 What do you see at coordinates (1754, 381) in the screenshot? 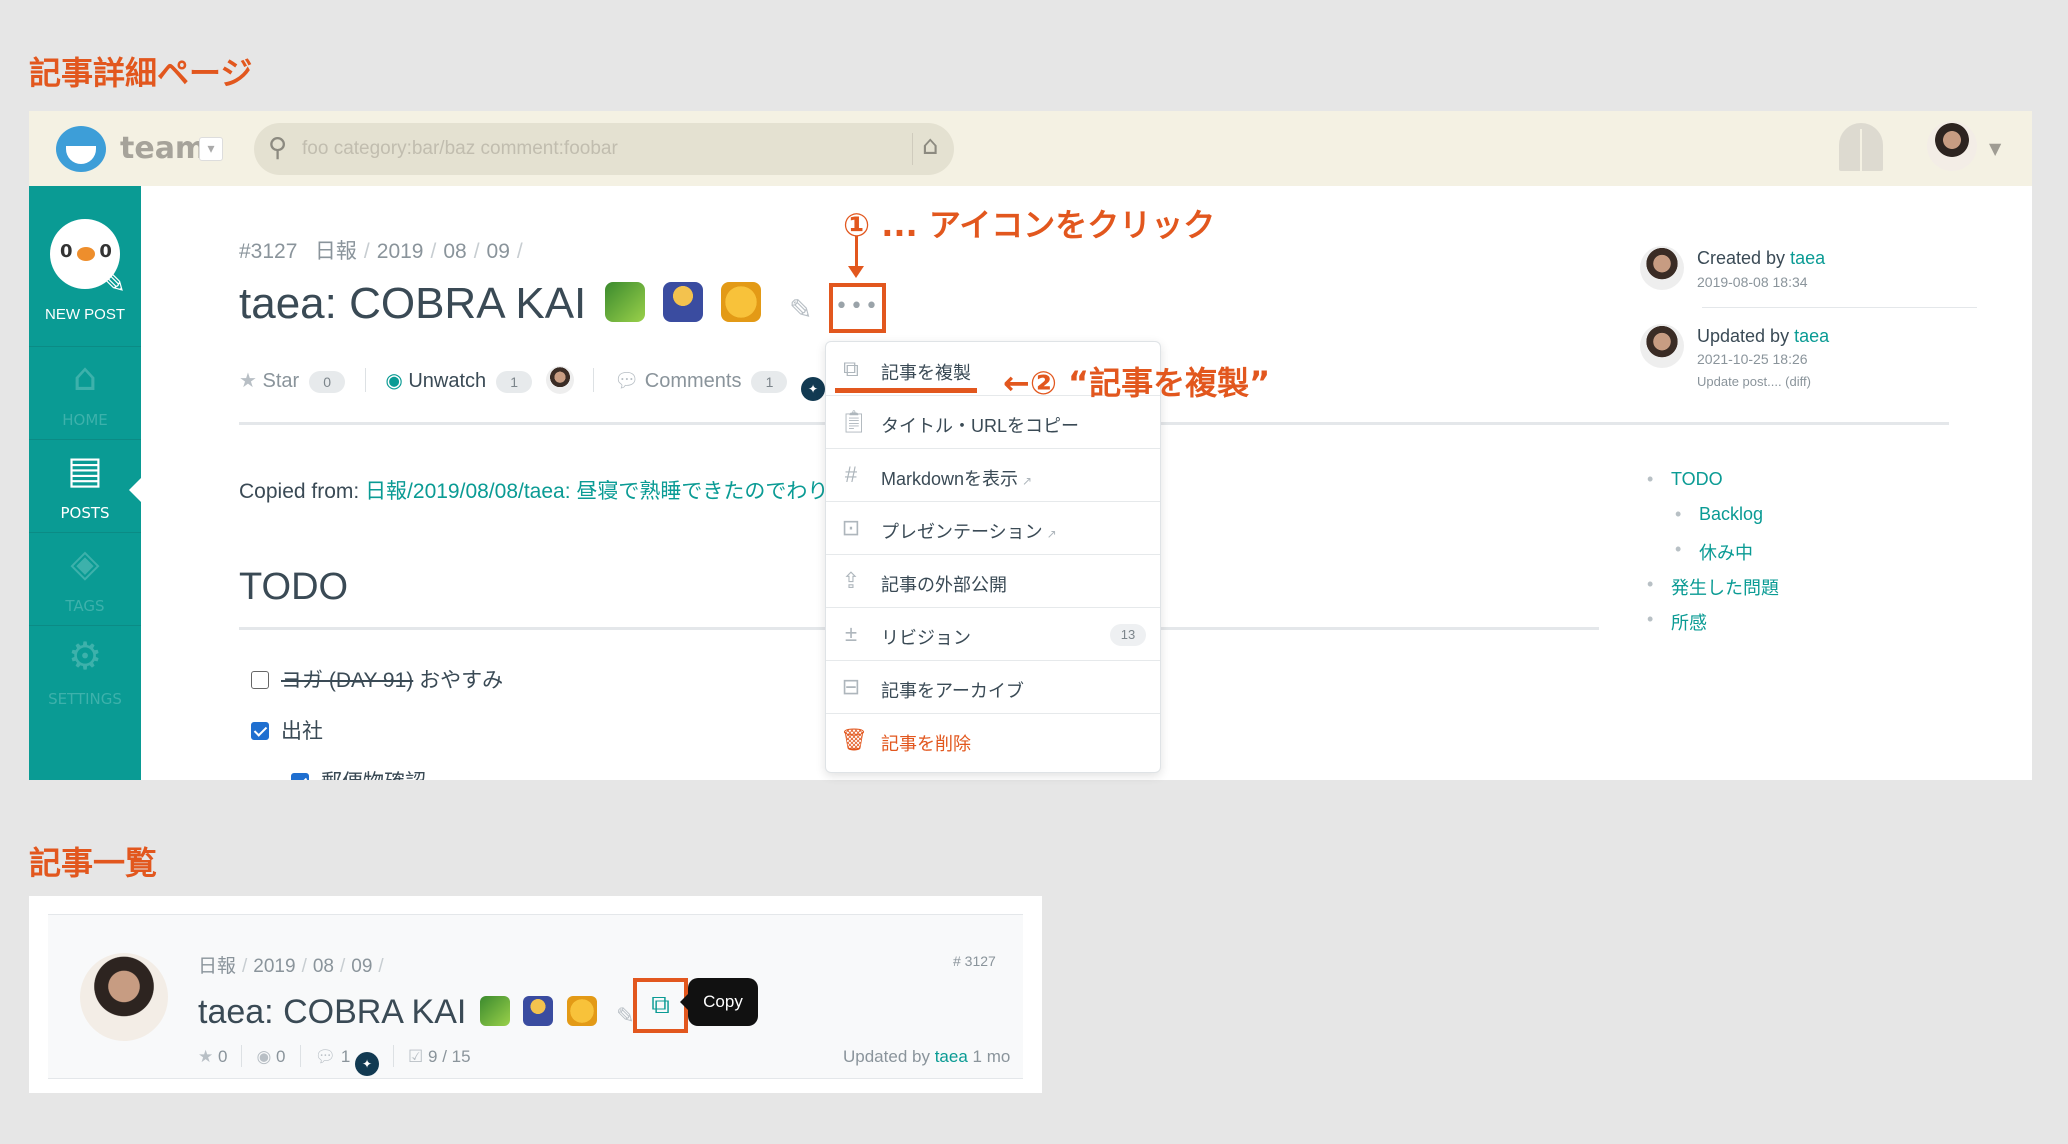
I see `update-note-link: Update post.... (diff)` at bounding box center [1754, 381].